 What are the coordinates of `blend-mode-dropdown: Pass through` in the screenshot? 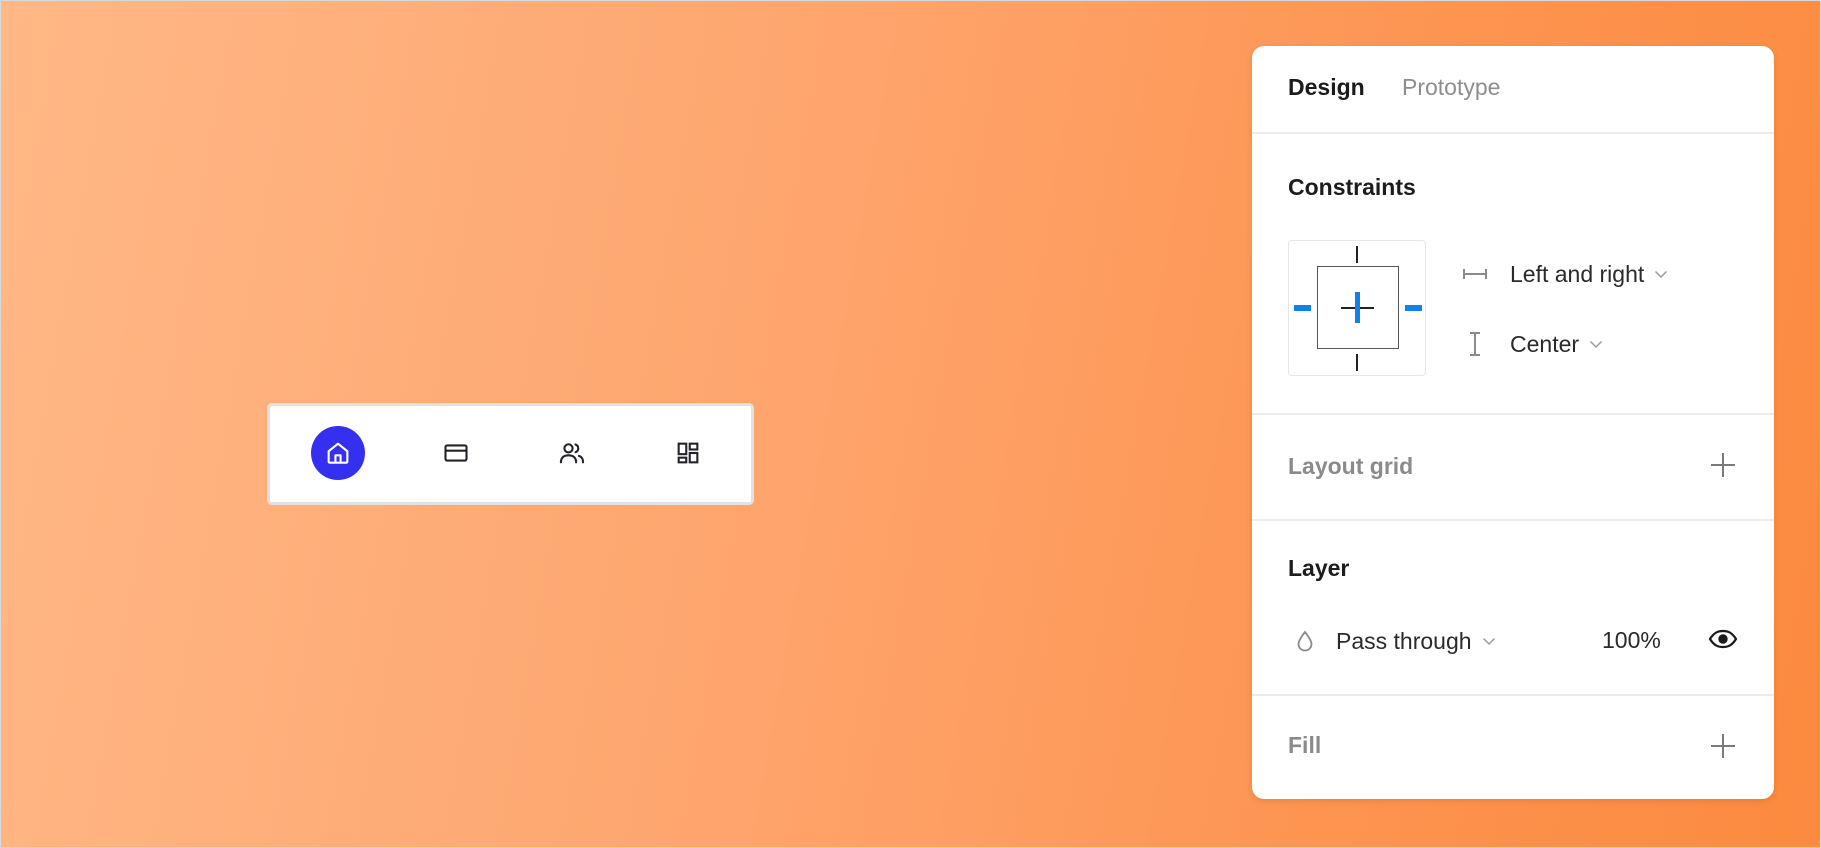 It's located at (1416, 641).